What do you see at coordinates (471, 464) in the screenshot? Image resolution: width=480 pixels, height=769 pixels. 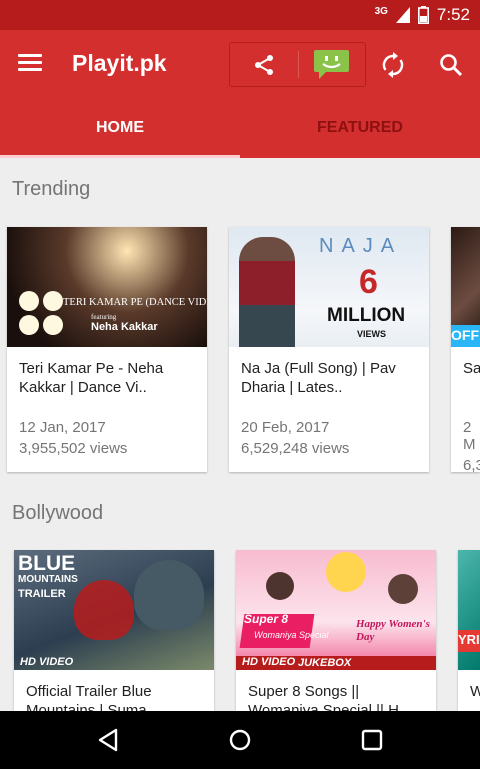 I see `video-views: 6,3` at bounding box center [471, 464].